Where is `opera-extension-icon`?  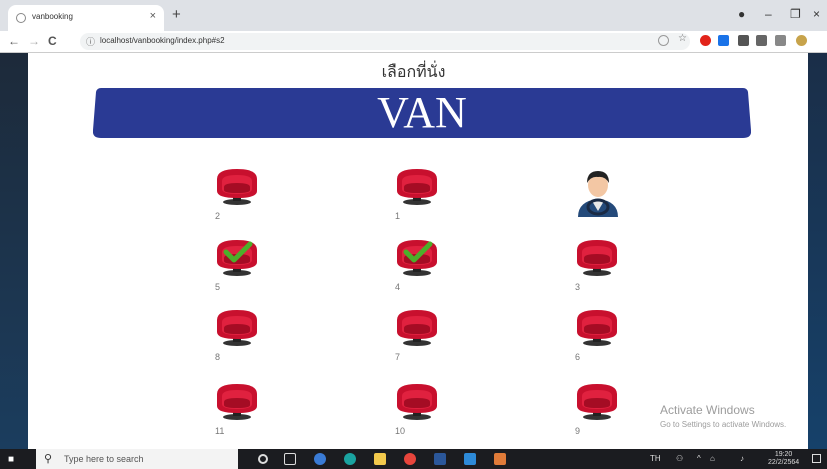 opera-extension-icon is located at coordinates (705, 40).